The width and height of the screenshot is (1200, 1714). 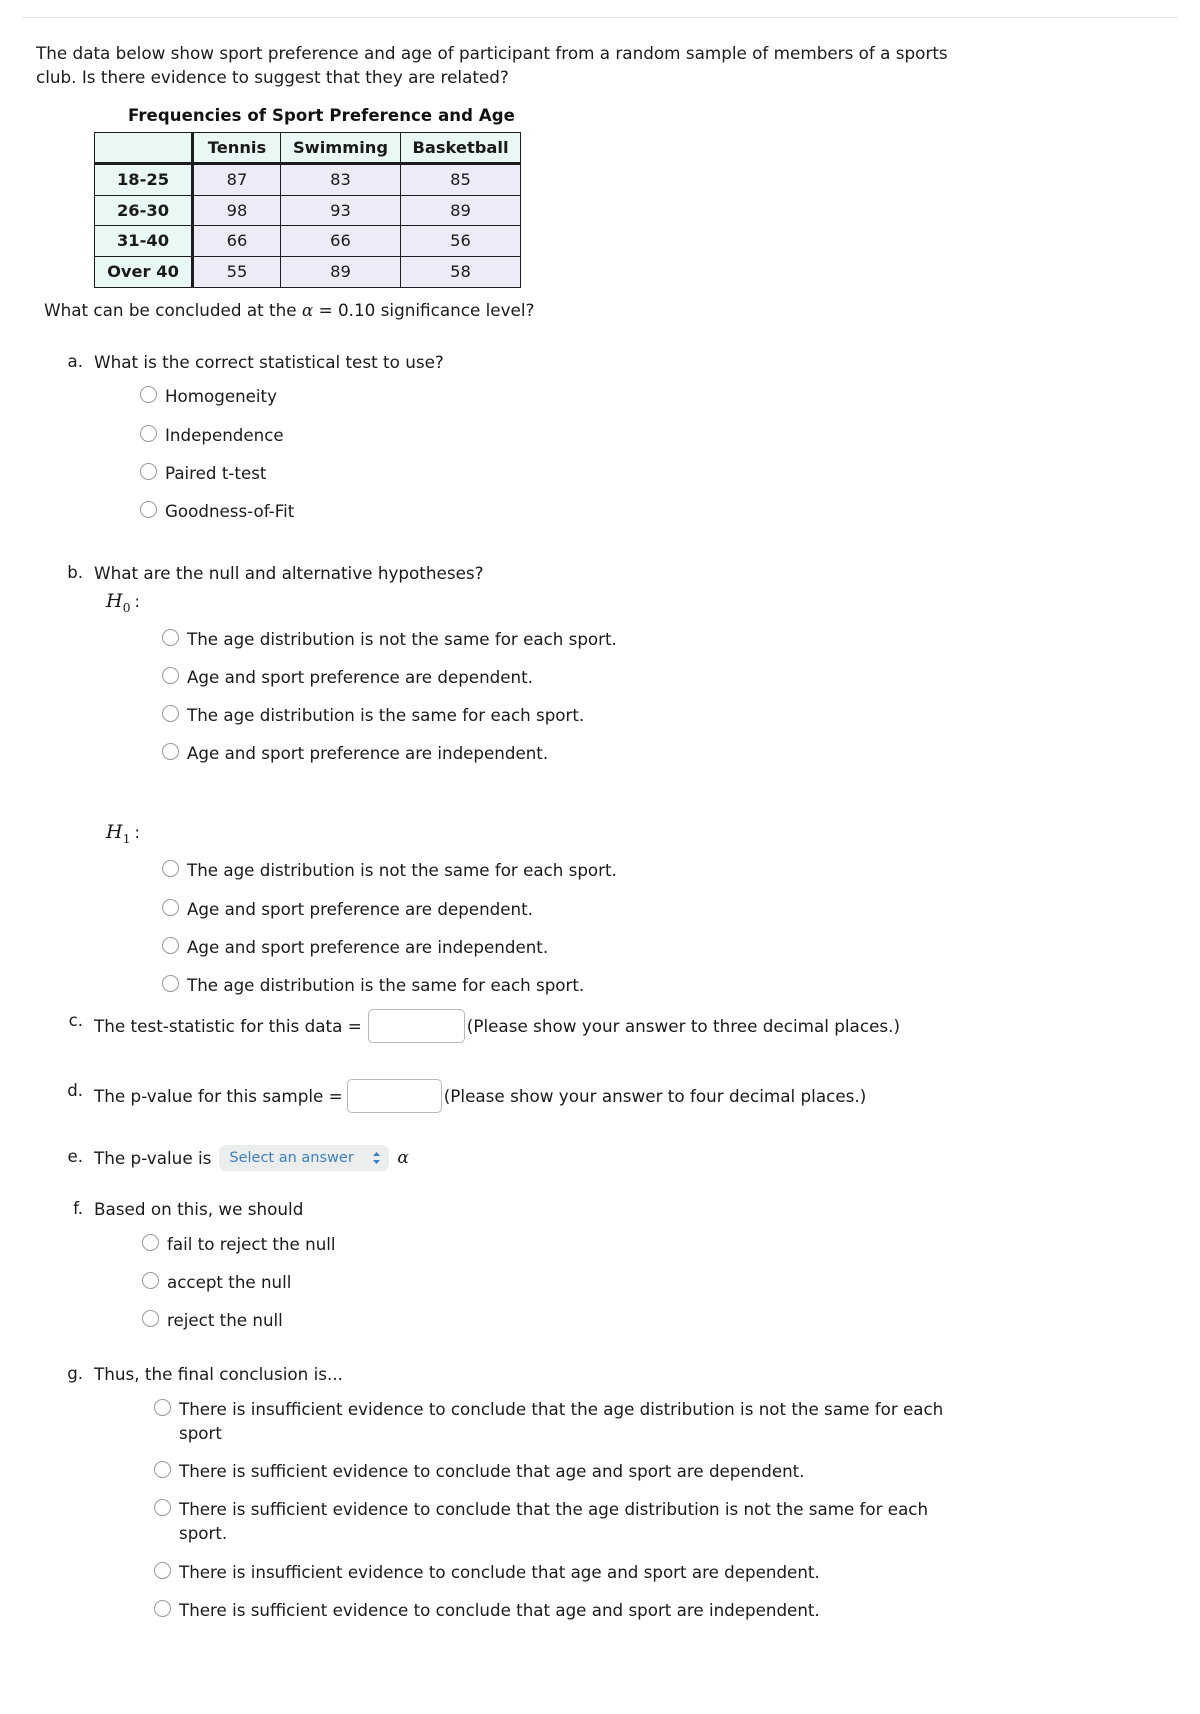 What do you see at coordinates (652, 396) in the screenshot?
I see `option-homogeneity: Homogeneity` at bounding box center [652, 396].